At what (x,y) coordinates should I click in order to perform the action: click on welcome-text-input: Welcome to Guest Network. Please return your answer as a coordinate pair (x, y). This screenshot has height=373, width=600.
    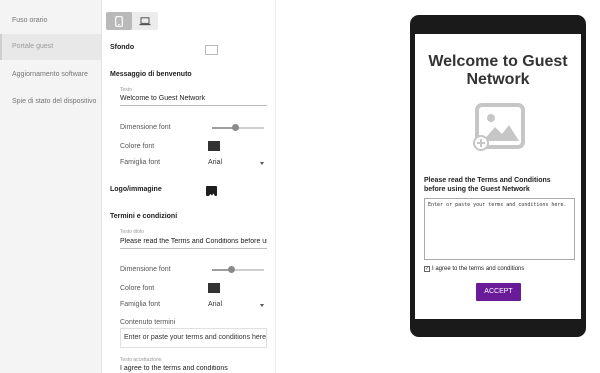
    Looking at the image, I should click on (193, 100).